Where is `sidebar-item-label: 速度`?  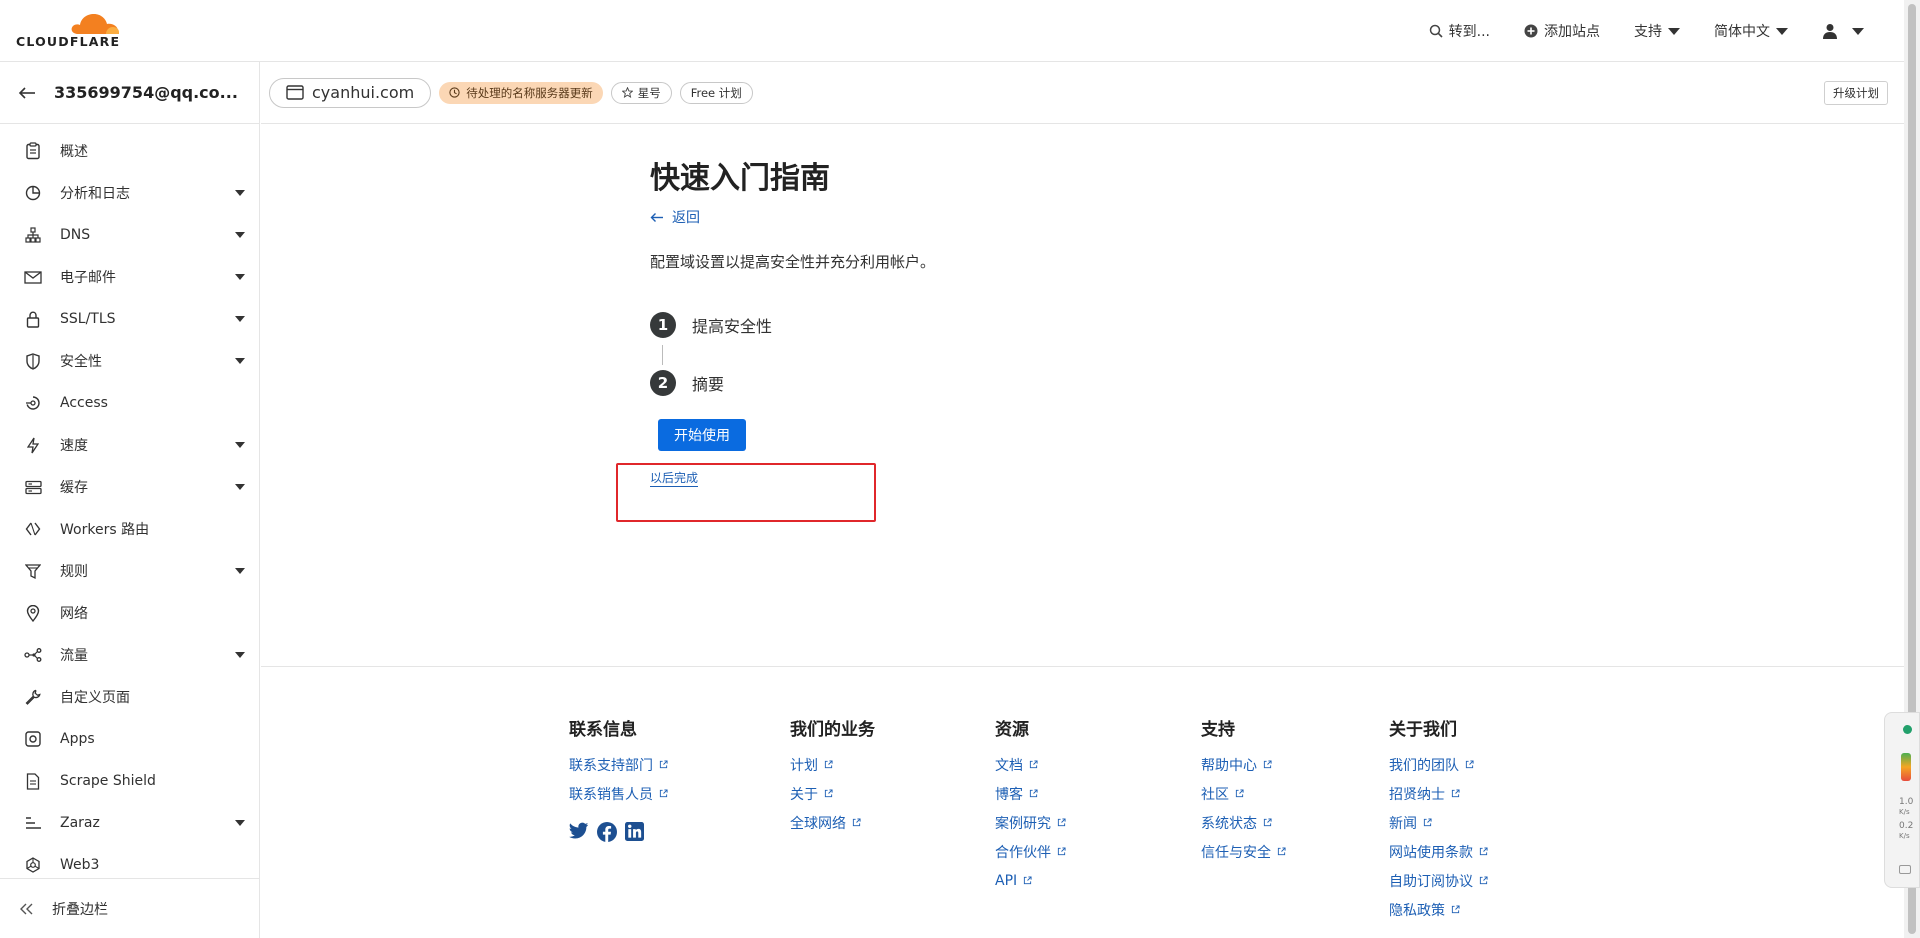
sidebar-item-label: 速度 is located at coordinates (74, 446).